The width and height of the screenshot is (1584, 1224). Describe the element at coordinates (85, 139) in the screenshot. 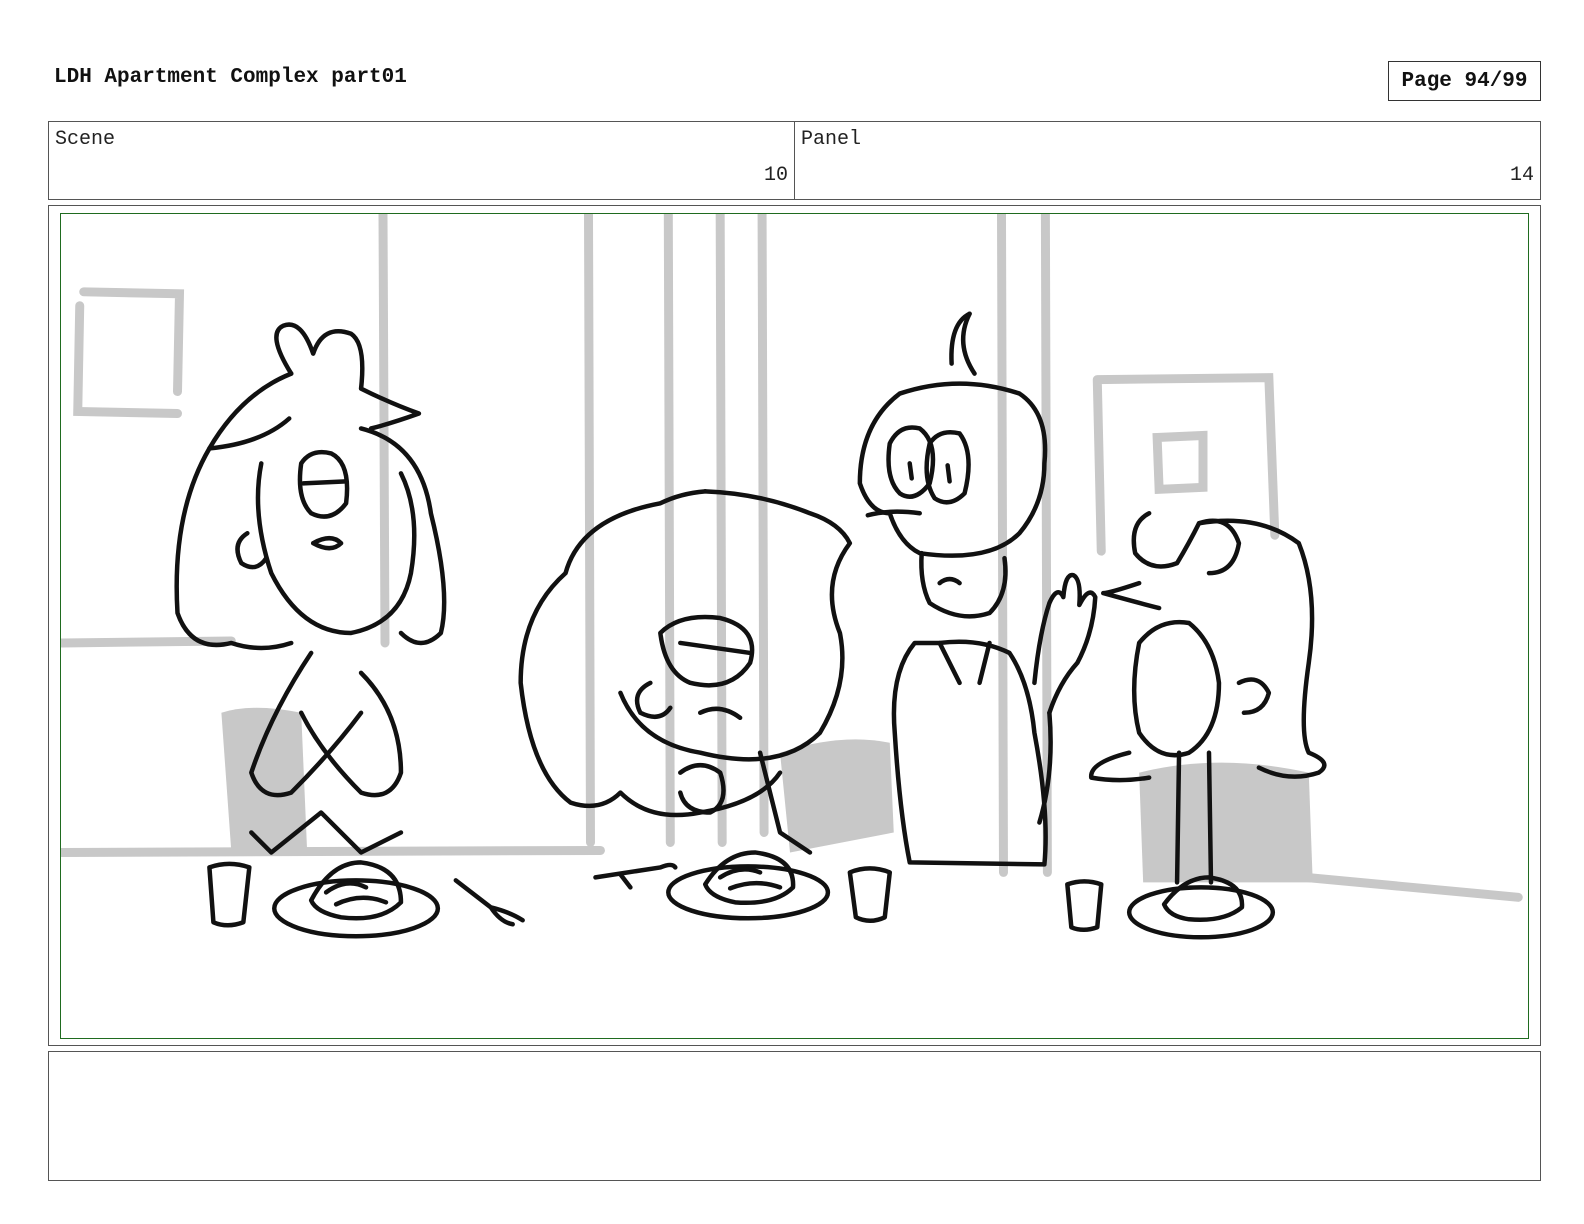

I see `scene-label: Scene` at that location.